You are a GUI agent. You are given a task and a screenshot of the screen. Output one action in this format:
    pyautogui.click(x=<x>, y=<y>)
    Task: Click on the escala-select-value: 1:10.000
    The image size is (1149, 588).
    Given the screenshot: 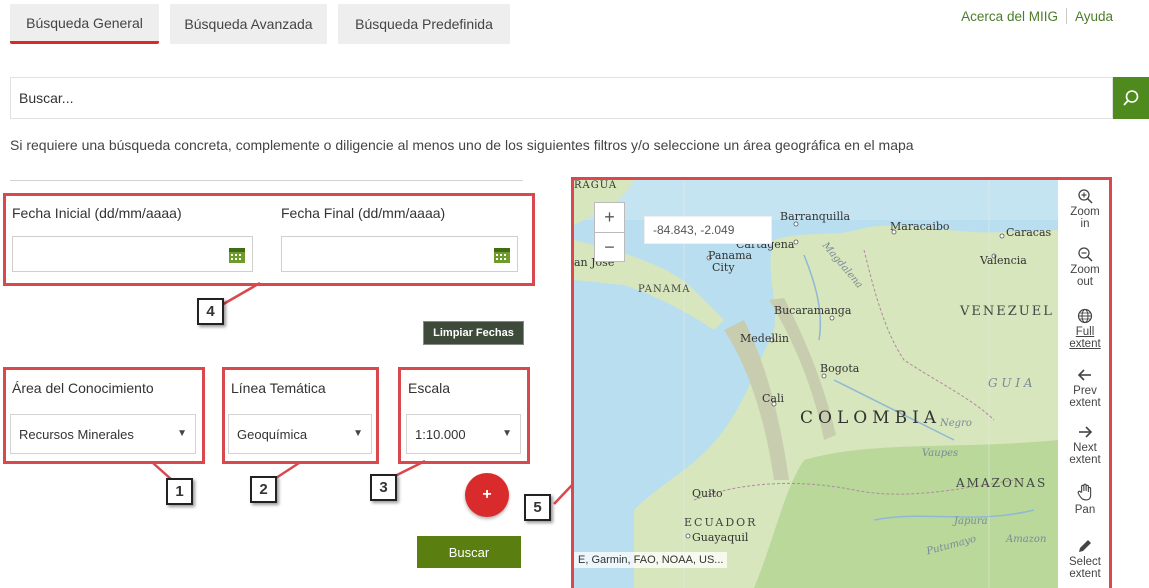 What is the action you would take?
    pyautogui.click(x=440, y=434)
    